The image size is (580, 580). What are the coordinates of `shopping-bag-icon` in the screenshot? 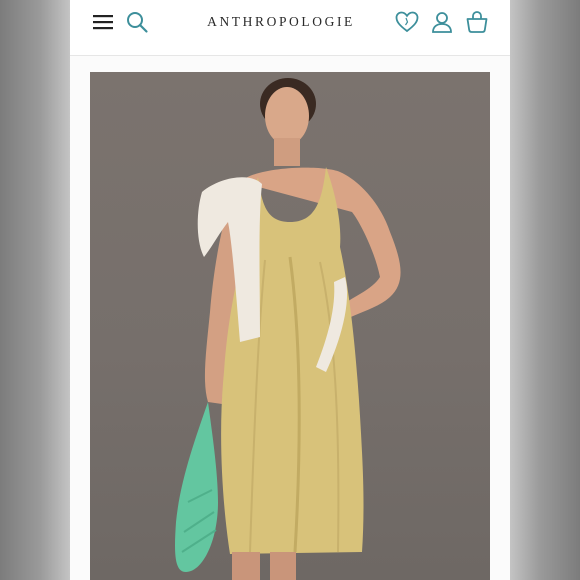 It's located at (477, 22).